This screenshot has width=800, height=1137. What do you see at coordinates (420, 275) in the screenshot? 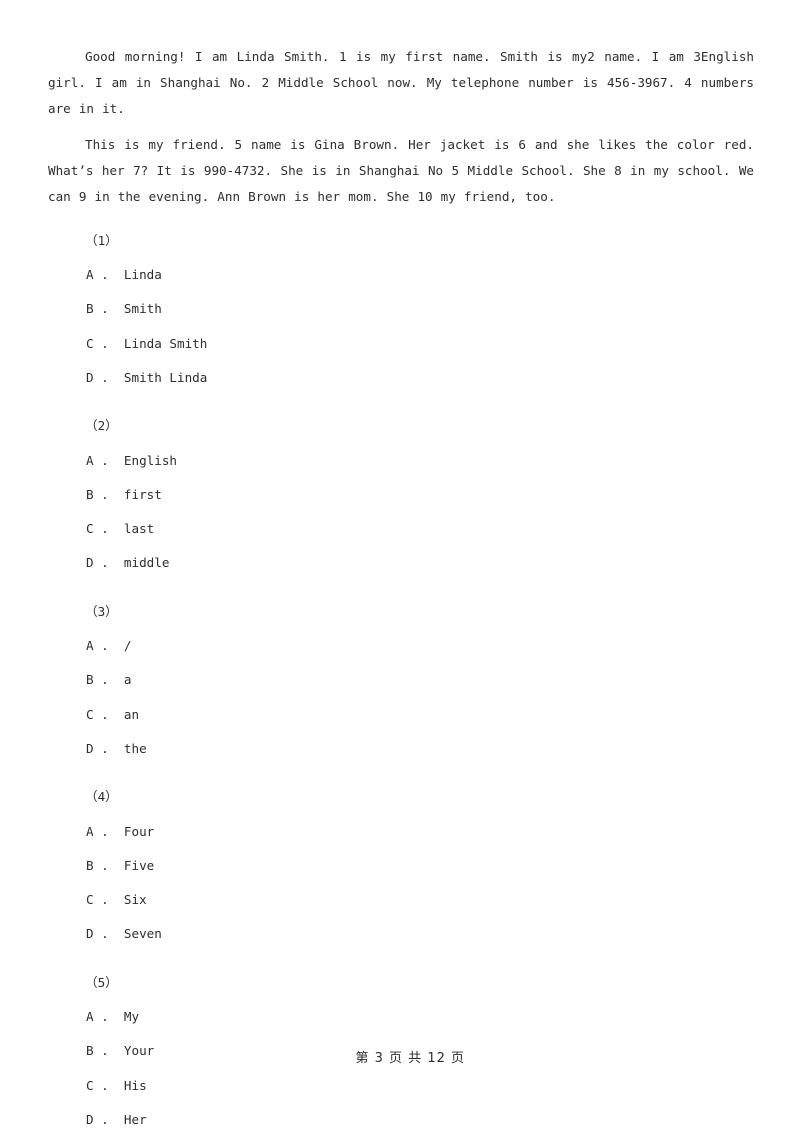
I see `question-1-option-a: A . Linda` at bounding box center [420, 275].